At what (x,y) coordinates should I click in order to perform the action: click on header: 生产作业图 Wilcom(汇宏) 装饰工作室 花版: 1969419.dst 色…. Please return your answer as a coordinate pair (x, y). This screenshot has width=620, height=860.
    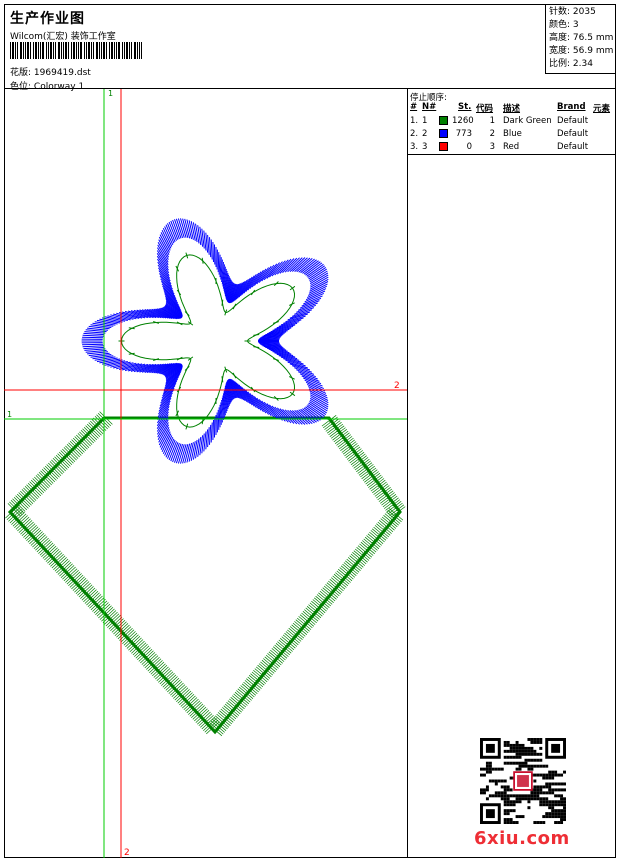
    Looking at the image, I should click on (310, 48).